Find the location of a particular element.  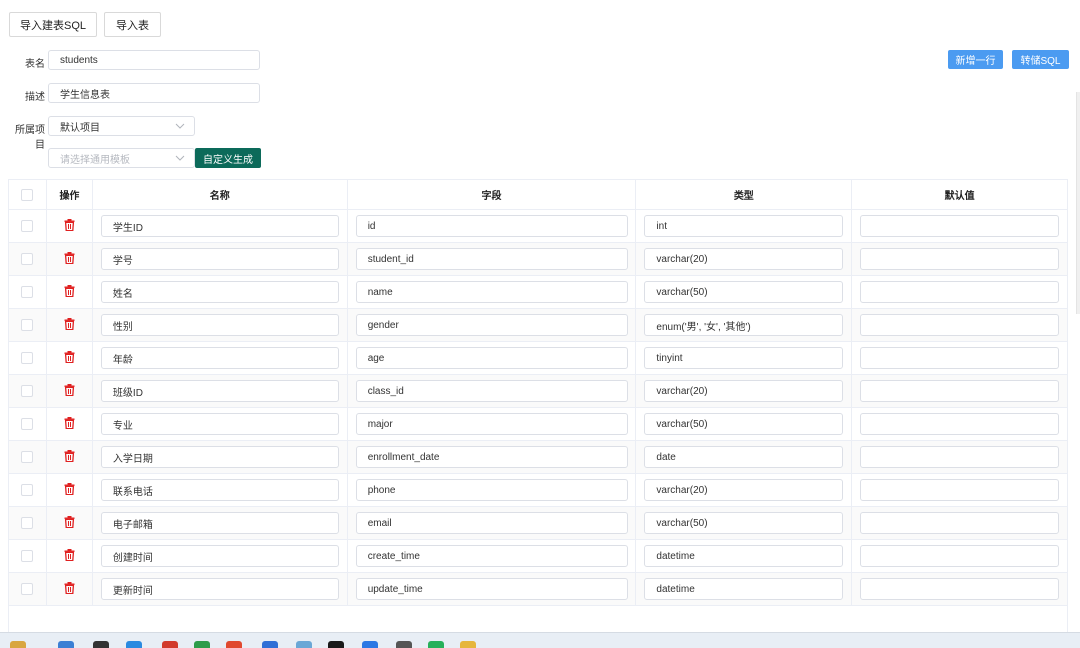

type-input: tinyint is located at coordinates (744, 358).